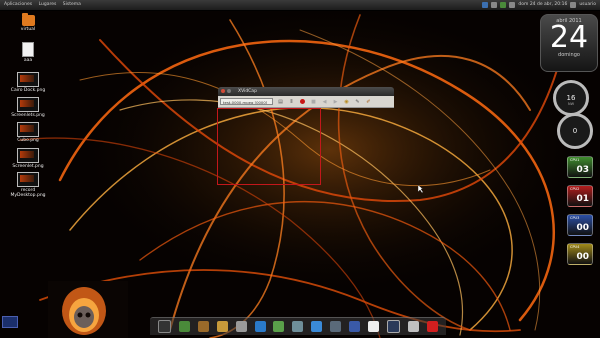 This screenshot has width=600, height=338. I want to click on xvidcap-toolbar: test-0000.mpeg [0000] ▤ Ⅱ ■ ◀ ▶ ◉ ✎ ✐, so click(306, 102).